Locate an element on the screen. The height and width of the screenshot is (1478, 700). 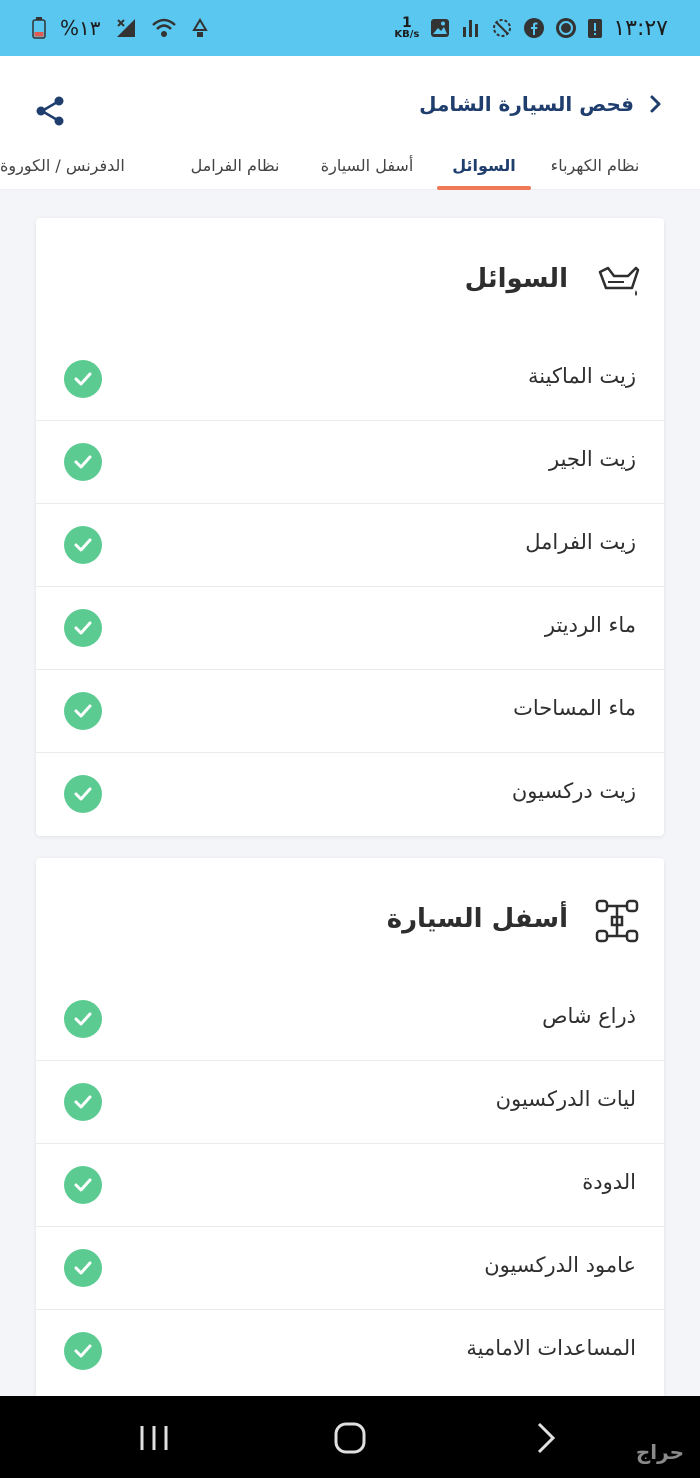
item-label: ماء الرديتر is located at coordinates (590, 625).